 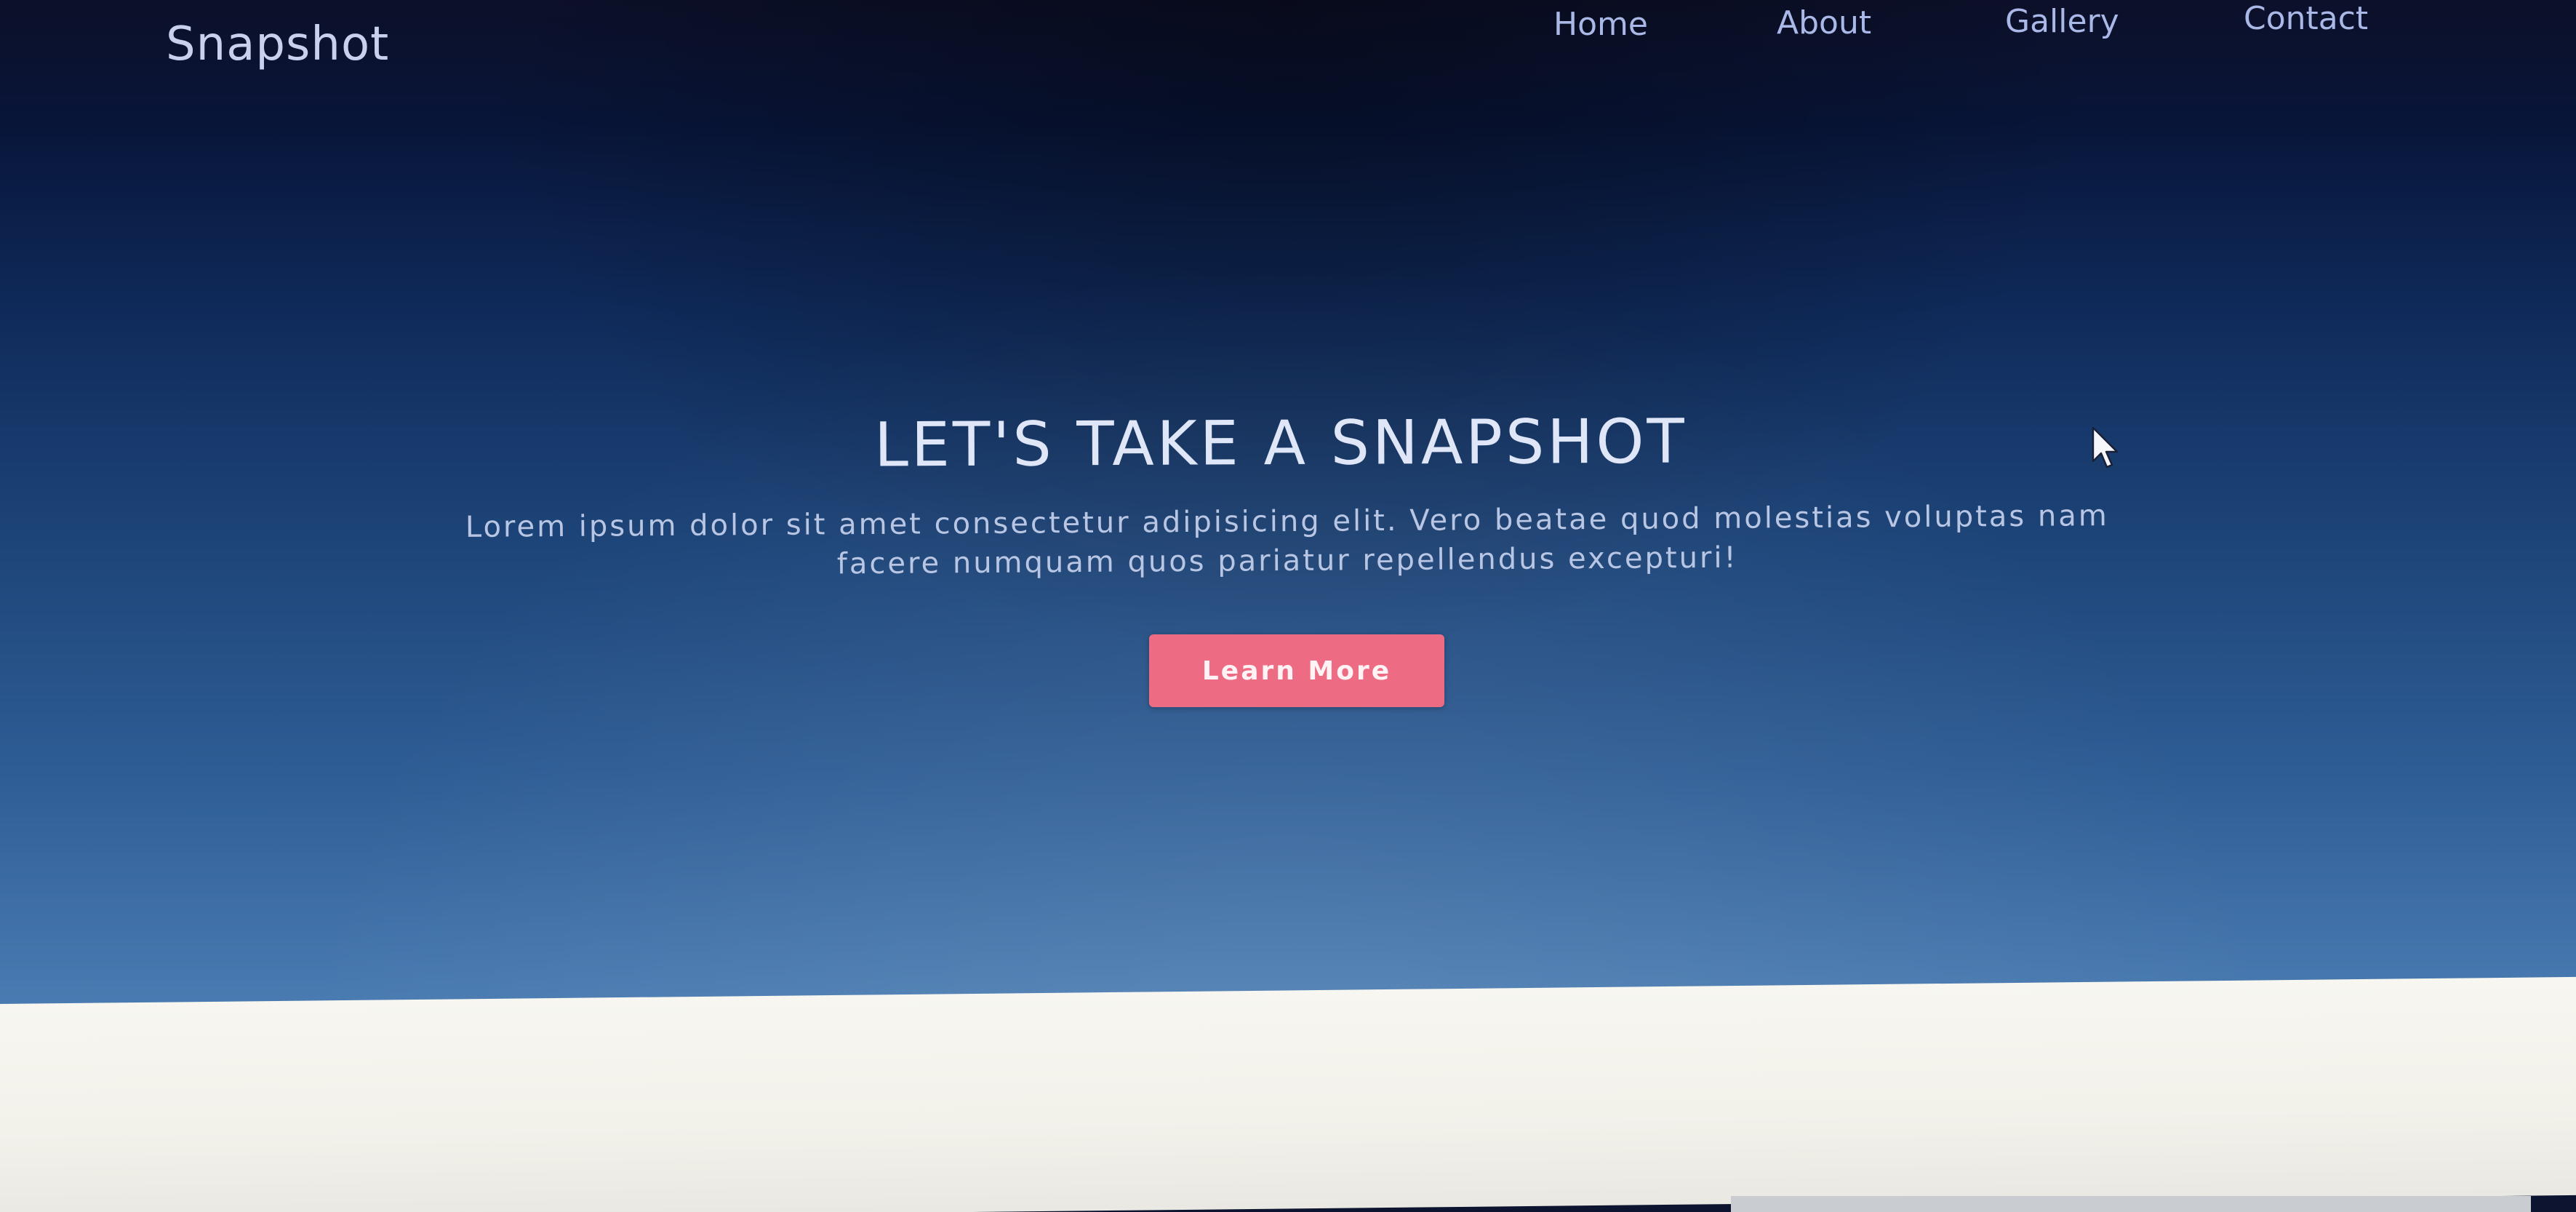 What do you see at coordinates (1600, 24) in the screenshot?
I see `nav-home: Home` at bounding box center [1600, 24].